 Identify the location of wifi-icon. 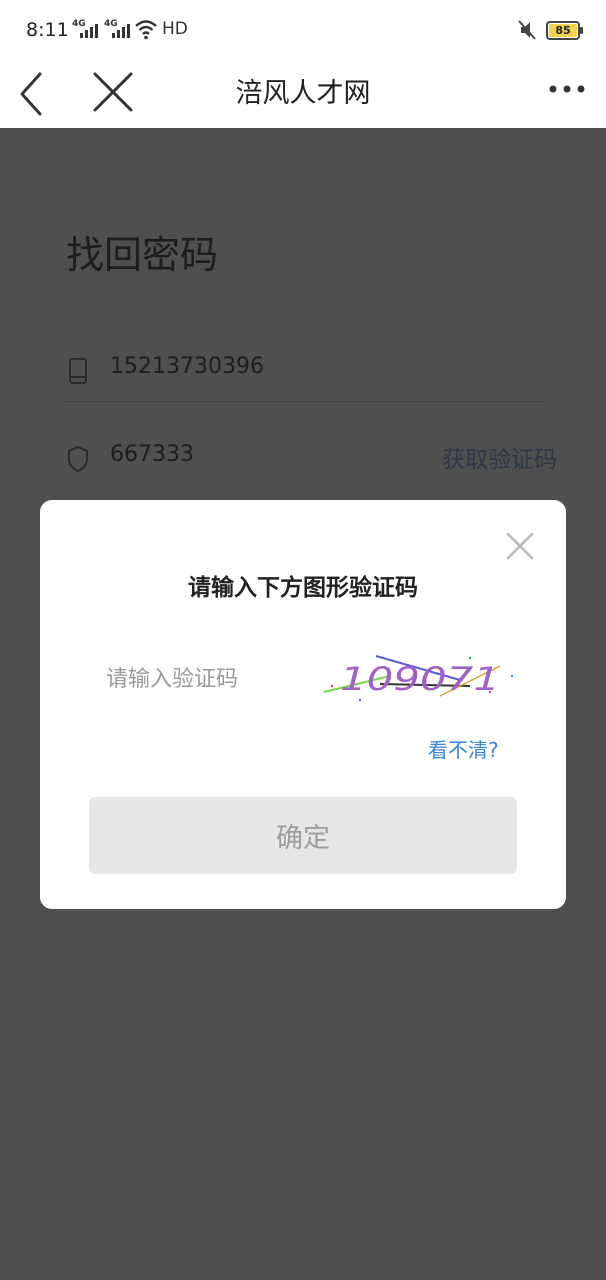
(146, 30).